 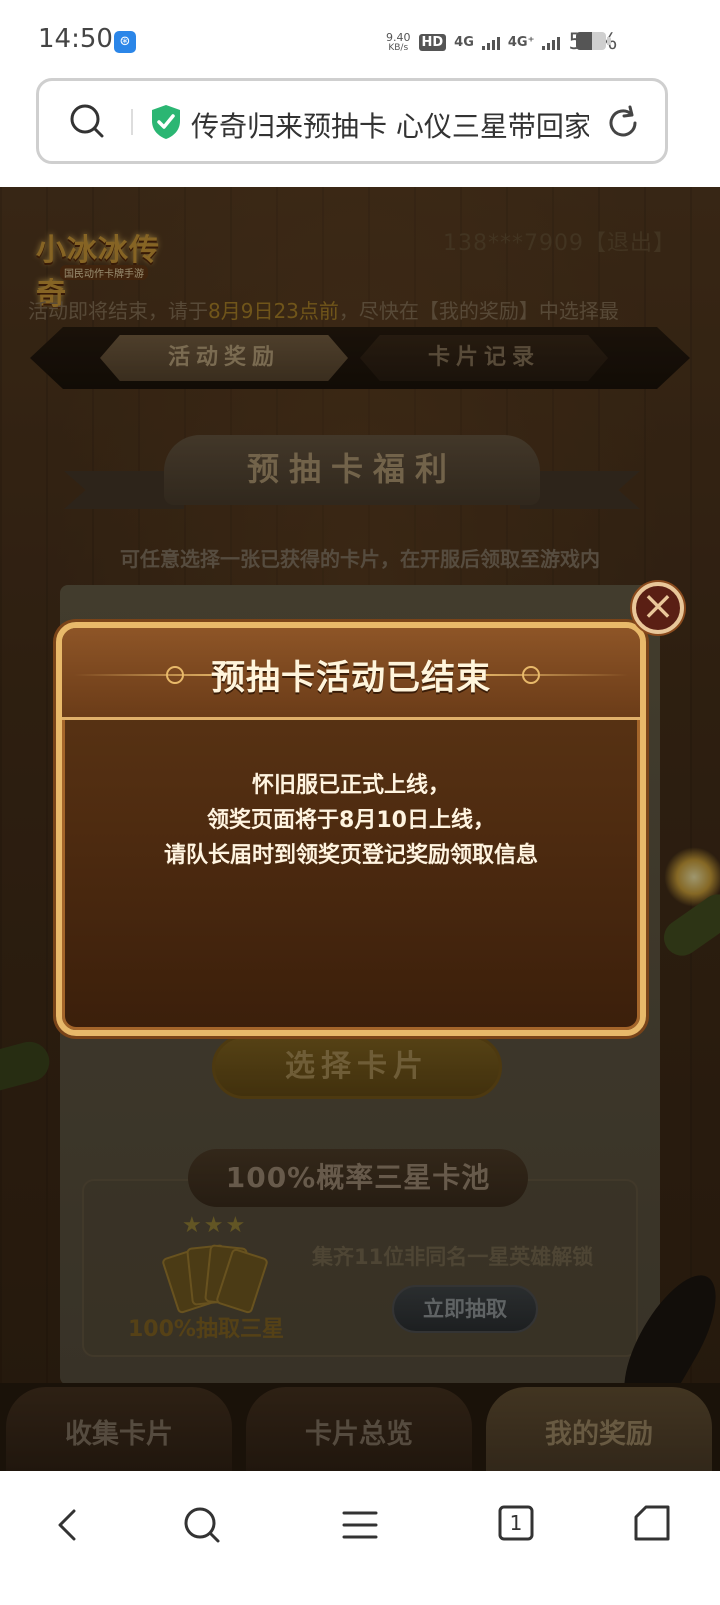 I want to click on search-icon-nav, so click(x=202, y=1525).